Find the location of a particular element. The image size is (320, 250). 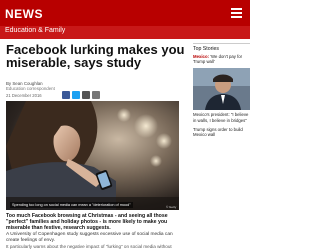

publish-date: 21 December 2016 is located at coordinates (24, 95).